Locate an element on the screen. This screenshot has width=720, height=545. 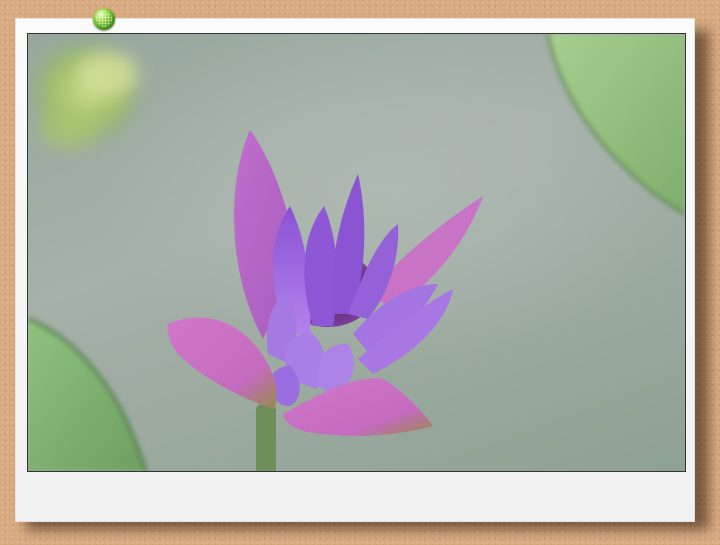
push-pin-icon is located at coordinates (104, 19).